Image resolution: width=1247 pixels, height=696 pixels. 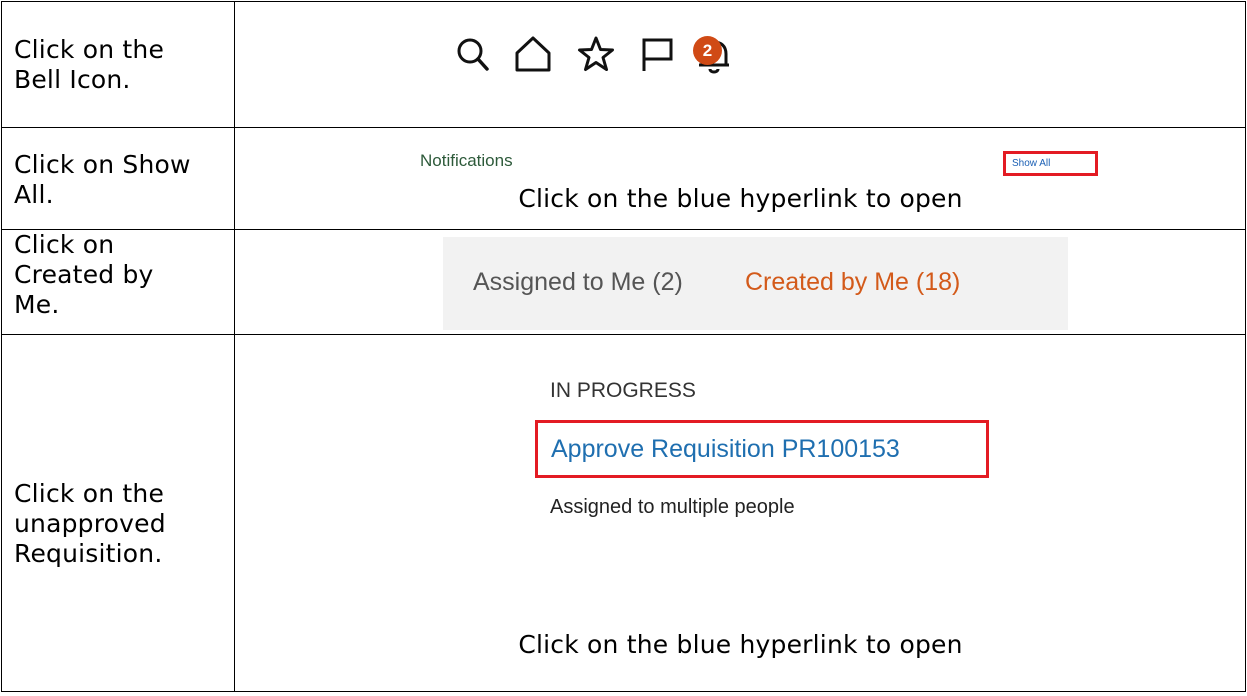 I want to click on status-heading: IN PROGRESS, so click(x=623, y=390).